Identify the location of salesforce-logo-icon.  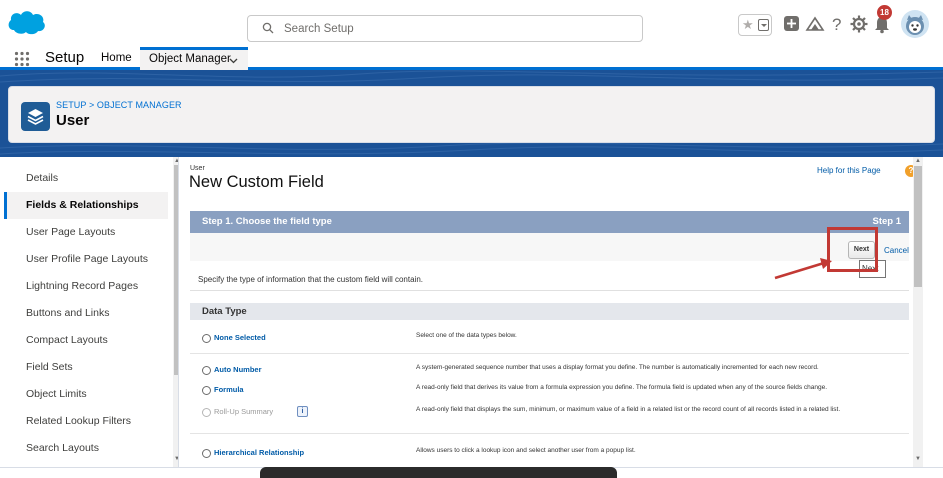
(26, 22).